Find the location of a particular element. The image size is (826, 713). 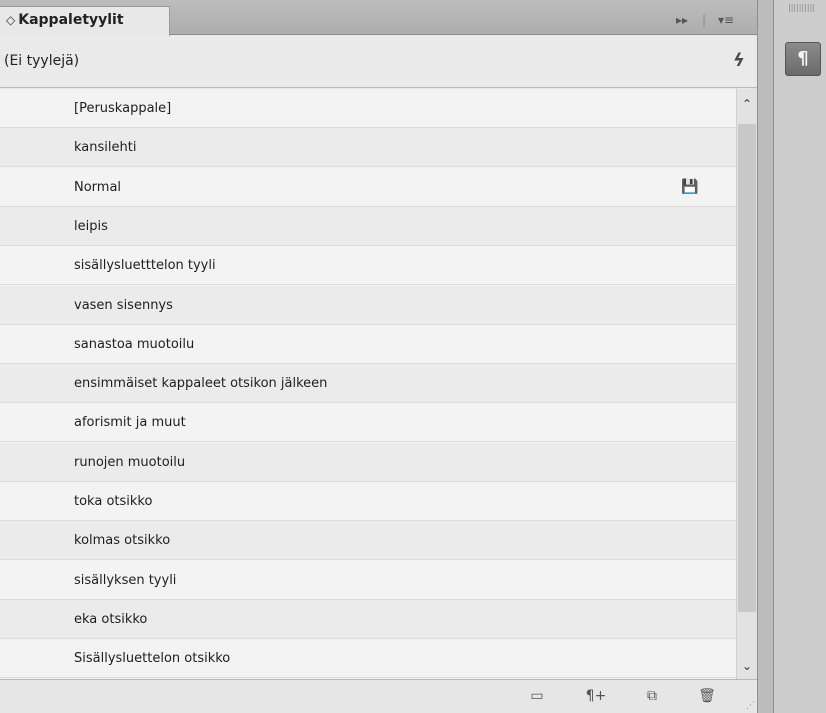

style-label: Sisällysluettelon otsikko is located at coordinates (152, 659).